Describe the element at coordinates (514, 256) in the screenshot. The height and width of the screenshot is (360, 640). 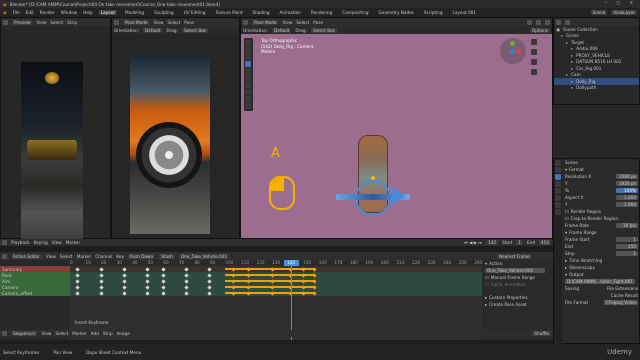
I see `snapping-dropdown: Nearest Frame` at that location.